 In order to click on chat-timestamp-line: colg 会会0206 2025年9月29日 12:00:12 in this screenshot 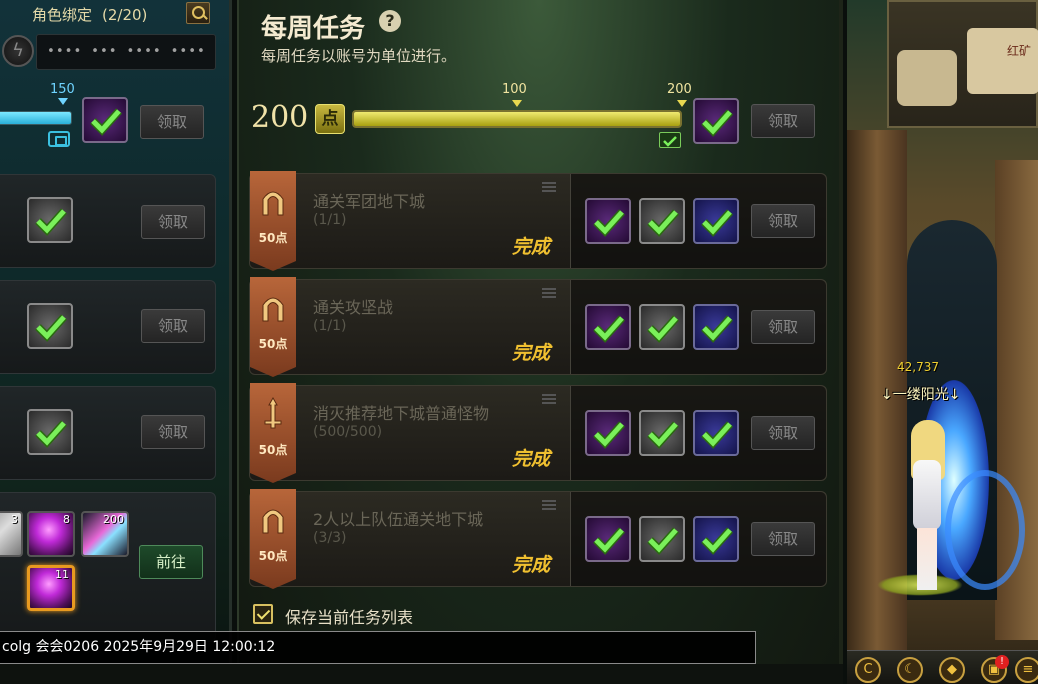, I will do `click(378, 647)`.